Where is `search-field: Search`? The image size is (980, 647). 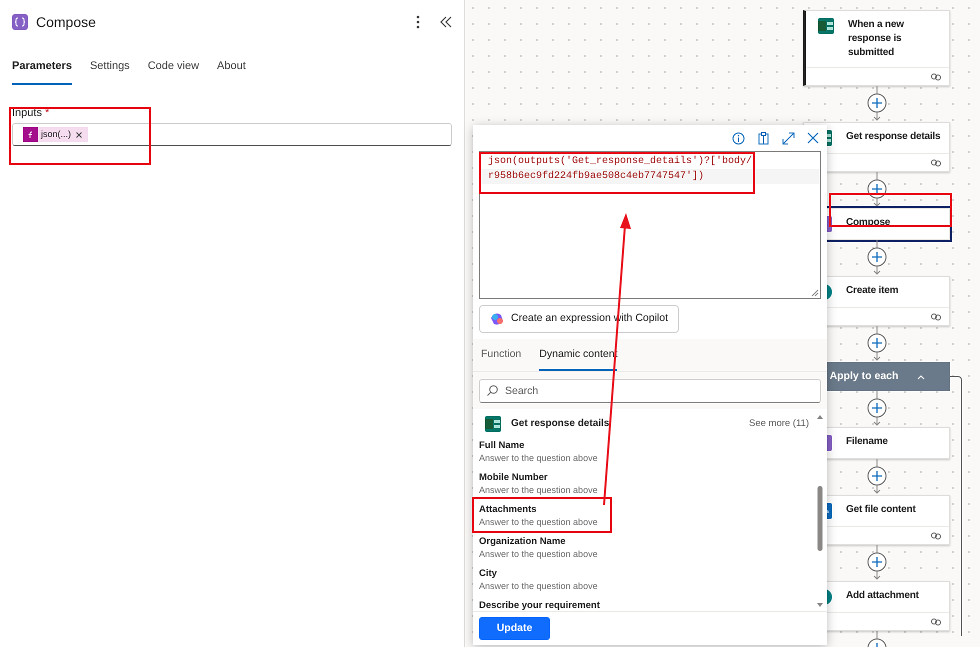 search-field: Search is located at coordinates (650, 390).